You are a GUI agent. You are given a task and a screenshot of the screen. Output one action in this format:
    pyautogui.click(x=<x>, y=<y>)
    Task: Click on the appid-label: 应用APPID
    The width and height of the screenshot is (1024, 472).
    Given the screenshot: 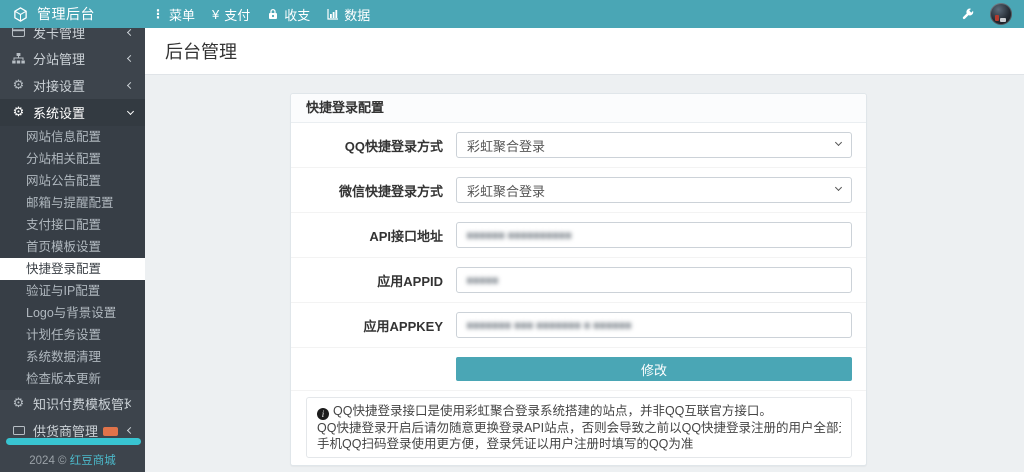 What is the action you would take?
    pyautogui.click(x=410, y=281)
    